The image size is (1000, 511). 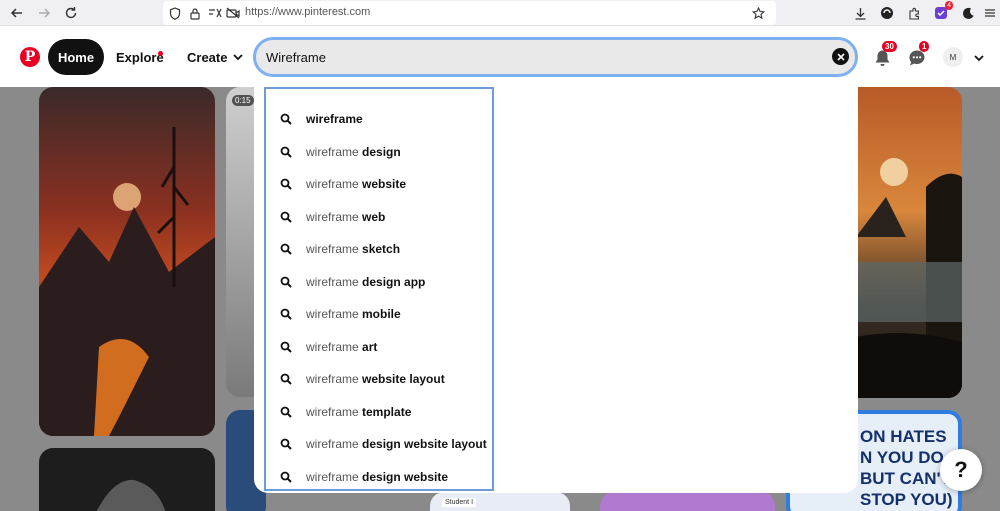 What do you see at coordinates (902, 457) in the screenshot?
I see `pin-quote-line-2: N YOU DO` at bounding box center [902, 457].